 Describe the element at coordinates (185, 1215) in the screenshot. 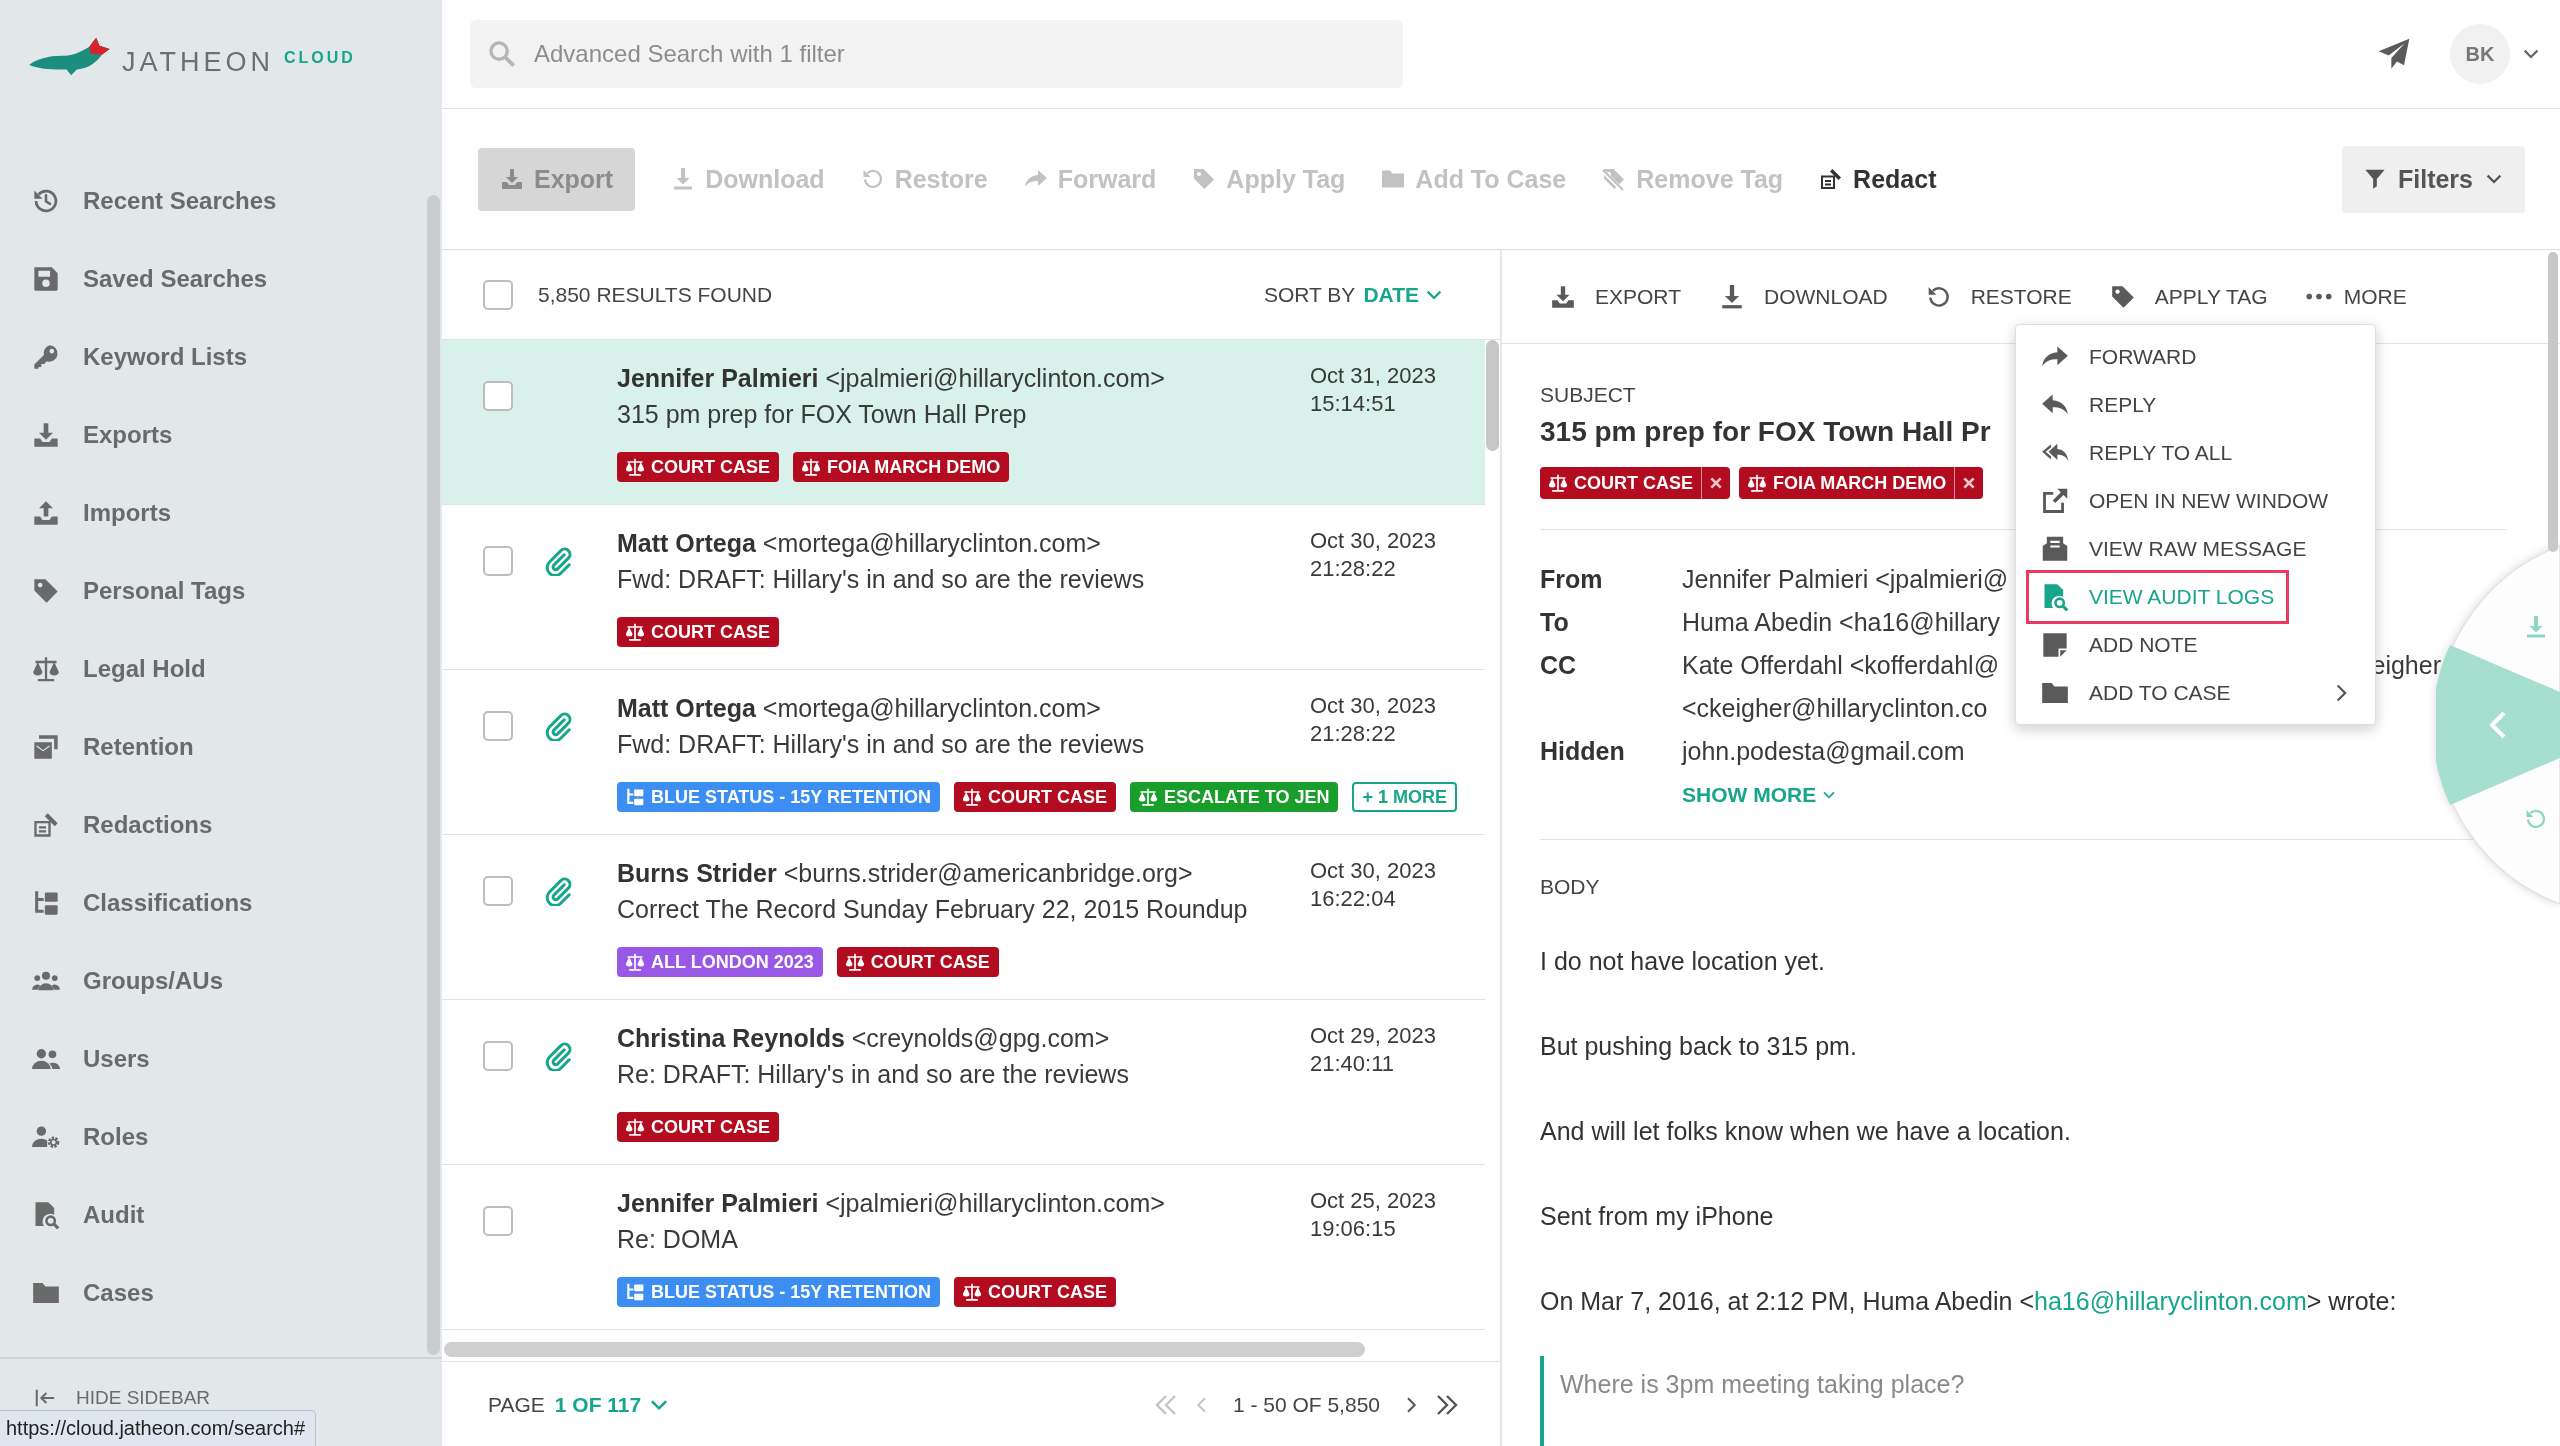

I see `sidebar-item: Audit` at that location.